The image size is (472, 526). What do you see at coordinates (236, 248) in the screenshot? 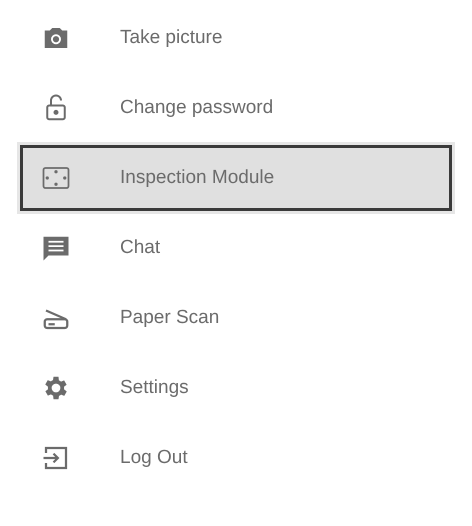
I see `menu-item: Chat` at bounding box center [236, 248].